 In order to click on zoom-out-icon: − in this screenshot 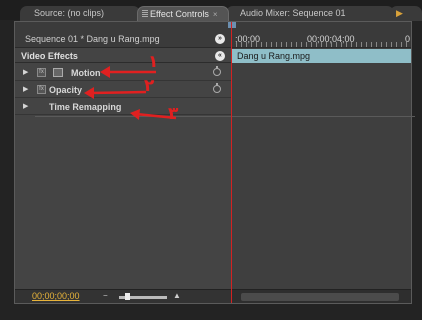, I will do `click(105, 295)`.